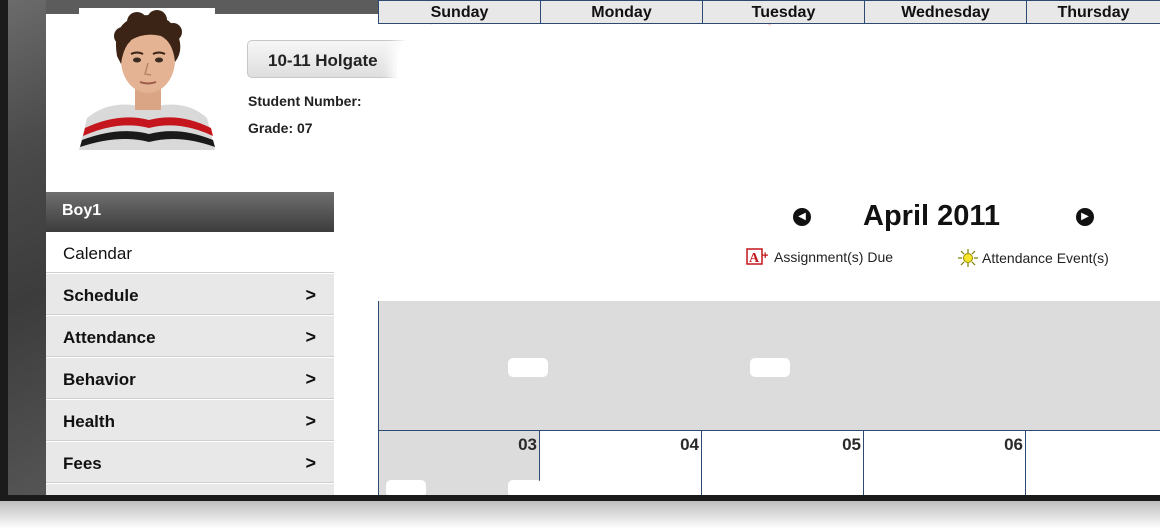 This screenshot has width=1160, height=529. Describe the element at coordinates (190, 212) in the screenshot. I see `sidebar-student-header: Boy1` at that location.